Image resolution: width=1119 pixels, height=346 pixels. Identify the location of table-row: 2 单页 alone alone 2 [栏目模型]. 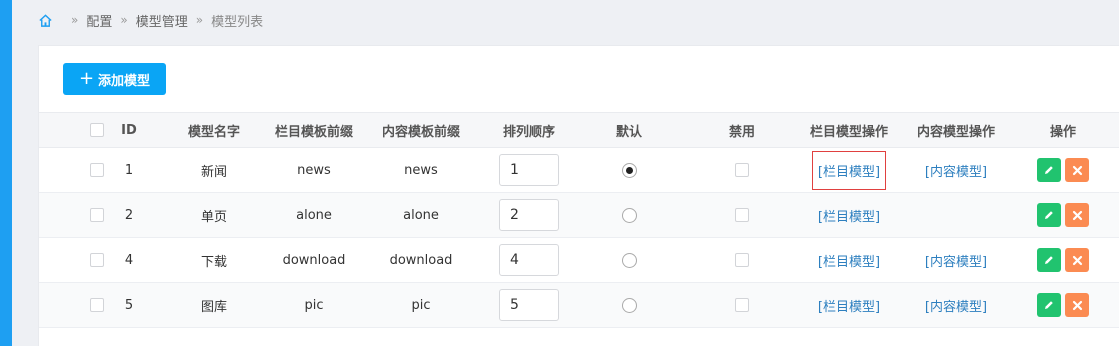
(579, 215).